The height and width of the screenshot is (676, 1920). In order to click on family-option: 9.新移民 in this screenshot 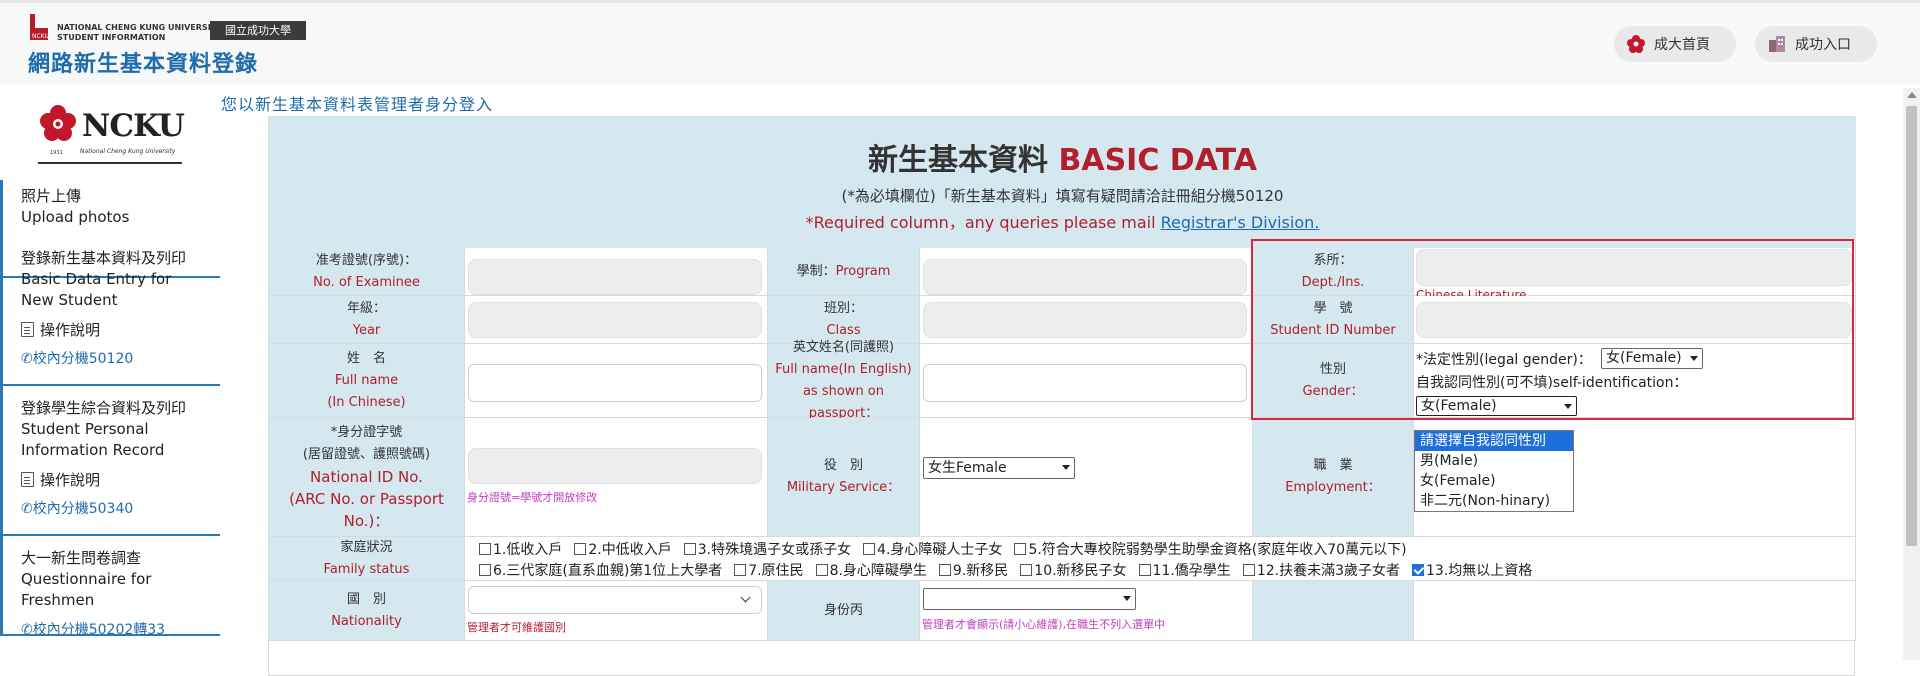, I will do `click(973, 571)`.